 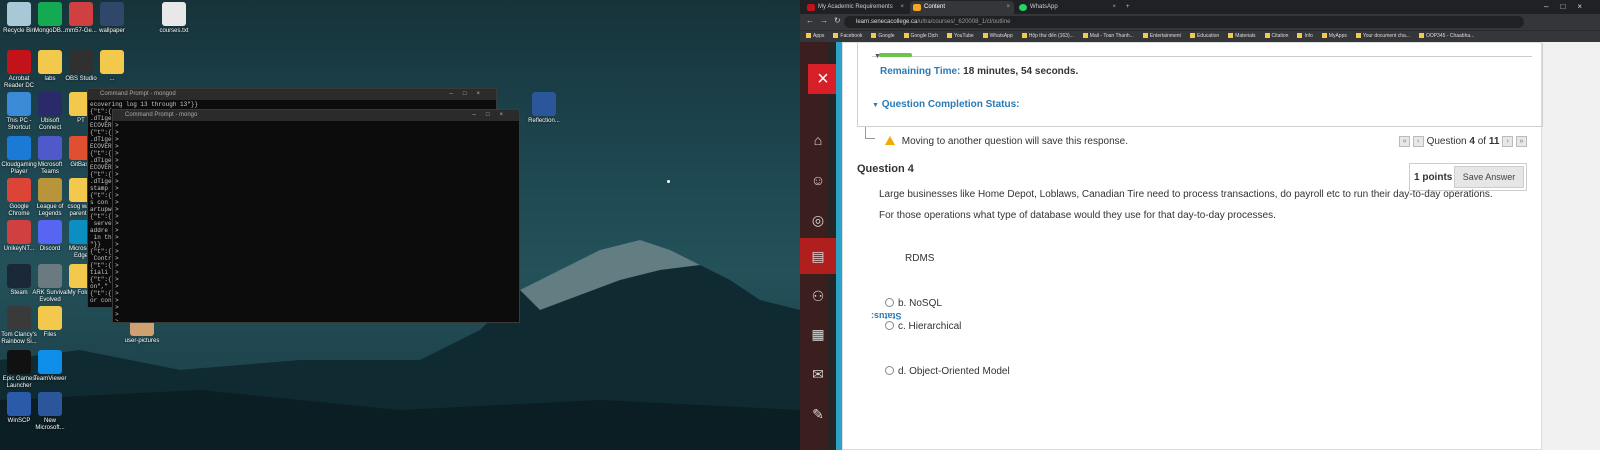 I want to click on bookmark-label: Google, so click(x=886, y=36).